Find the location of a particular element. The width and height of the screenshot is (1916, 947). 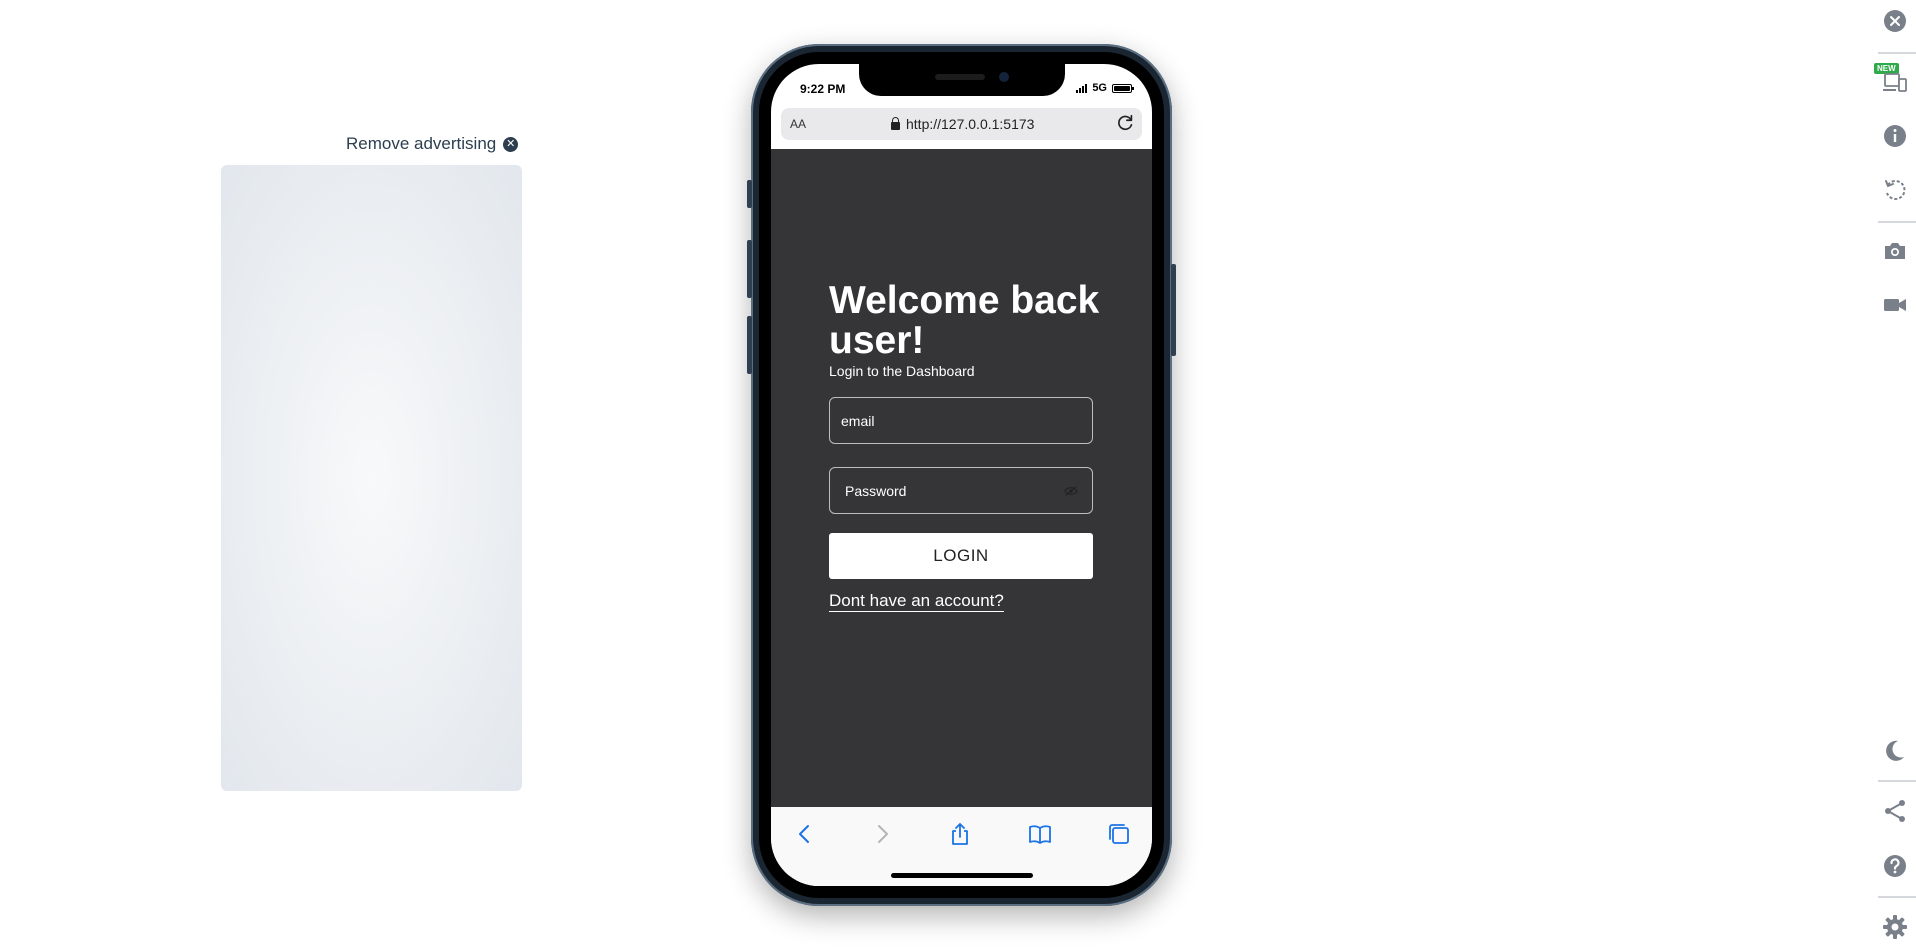

video-icon is located at coordinates (1895, 305).